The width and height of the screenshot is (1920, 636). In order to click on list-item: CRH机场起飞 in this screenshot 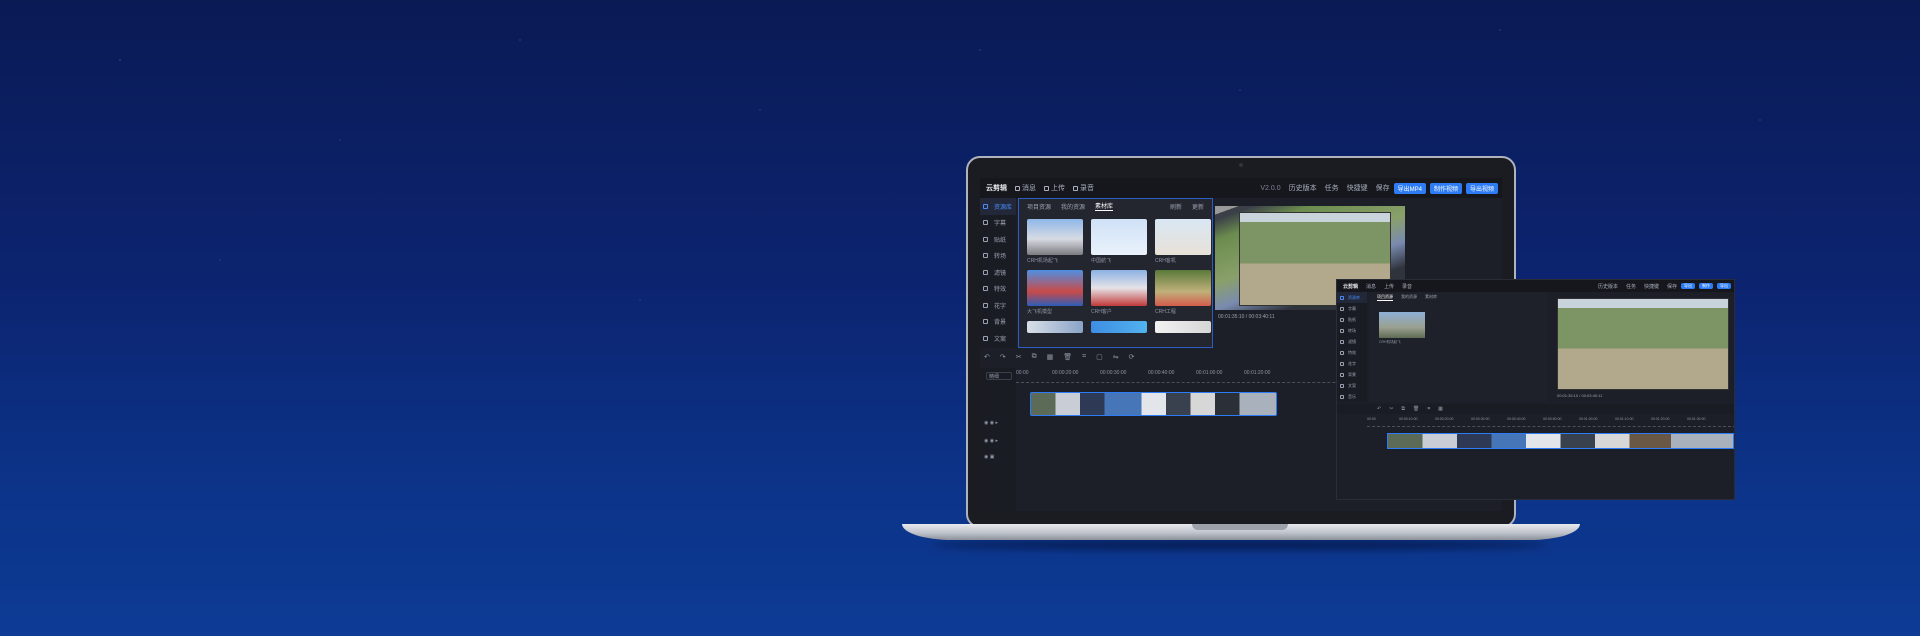, I will do `click(1055, 241)`.